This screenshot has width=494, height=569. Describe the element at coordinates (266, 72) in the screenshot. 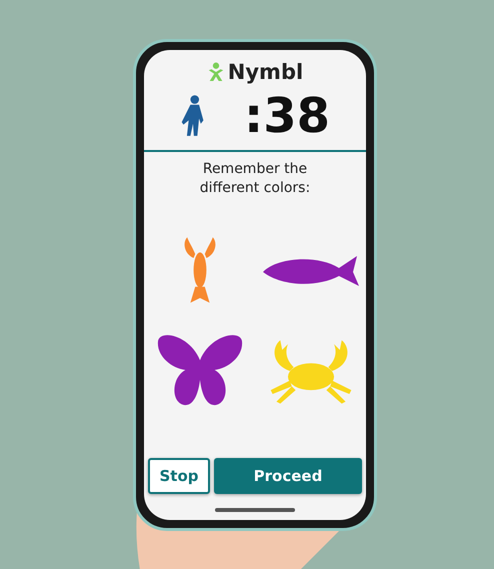

I see `logo-text: Nymbl` at that location.